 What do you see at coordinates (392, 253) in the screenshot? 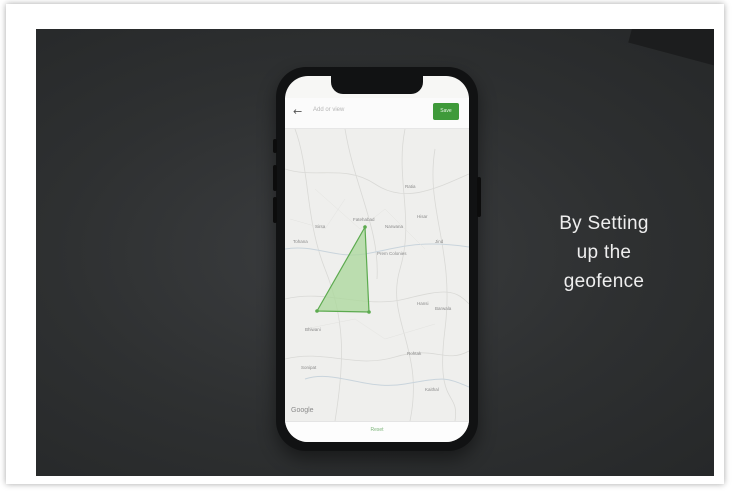
I see `map-label: Prem Colonies` at bounding box center [392, 253].